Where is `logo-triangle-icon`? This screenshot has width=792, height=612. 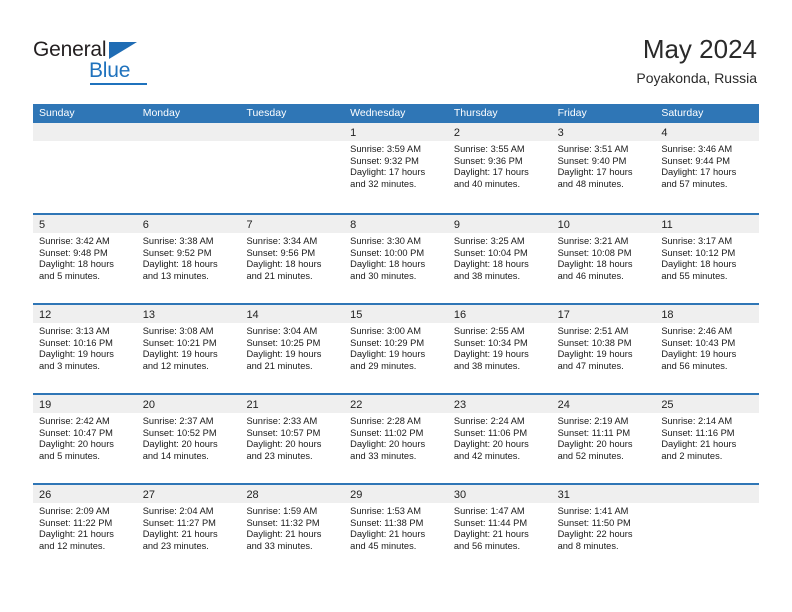
logo-triangle-icon is located at coordinates (123, 50).